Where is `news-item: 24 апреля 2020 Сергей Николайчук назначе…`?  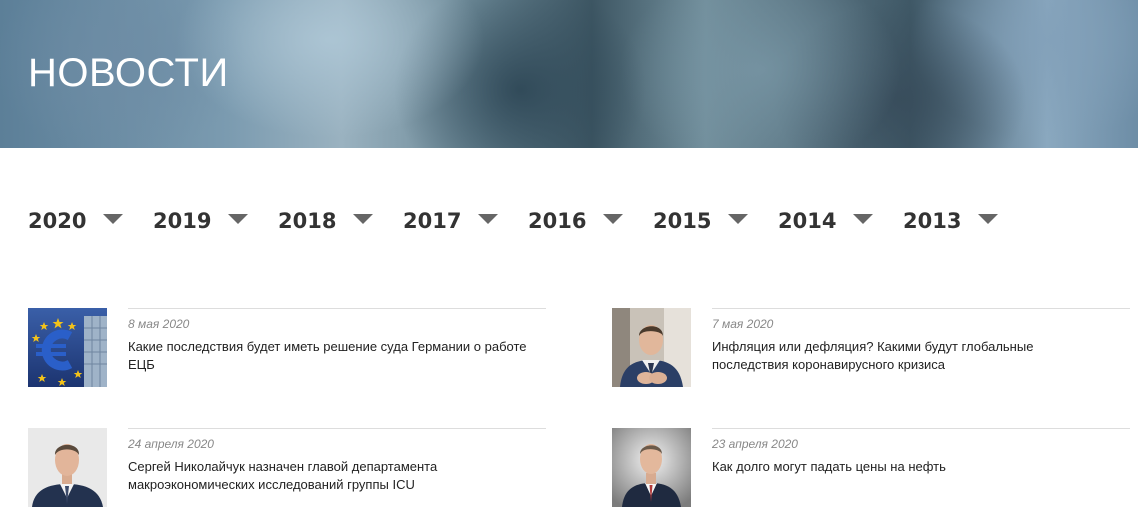
news-item: 24 апреля 2020 Сергей Николайчук назначе… is located at coordinates (288, 468).